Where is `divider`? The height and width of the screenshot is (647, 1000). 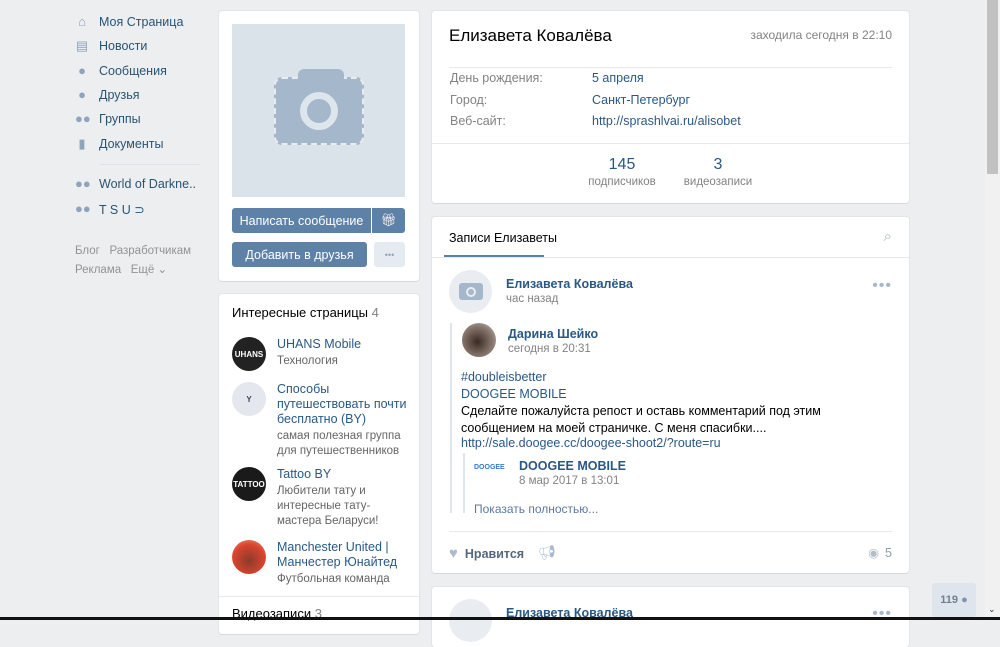 divider is located at coordinates (150, 164).